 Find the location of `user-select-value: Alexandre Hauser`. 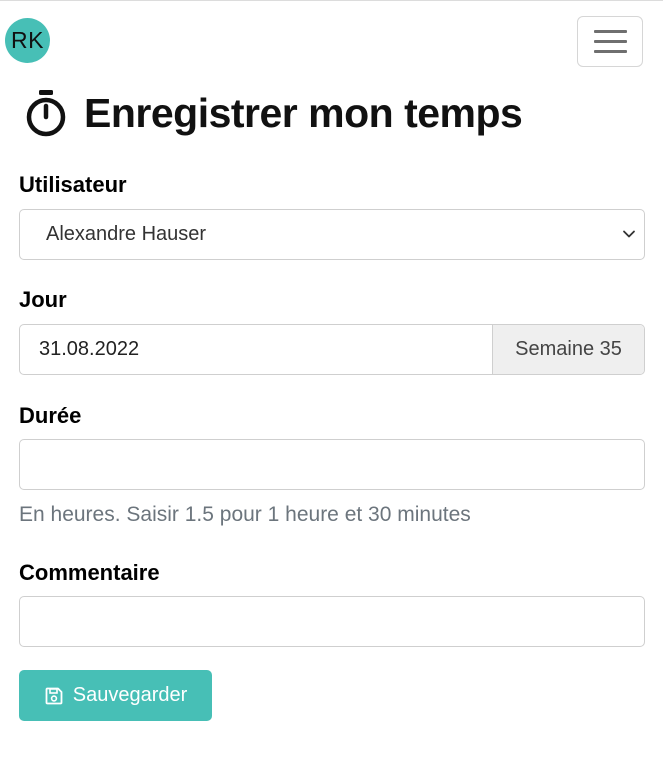

user-select-value: Alexandre Hauser is located at coordinates (126, 234).